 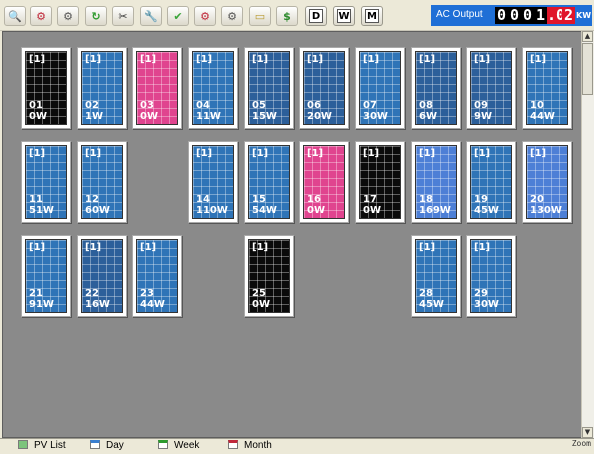 I want to click on pv-panel-image: [1] 21 91W, so click(x=46, y=276).